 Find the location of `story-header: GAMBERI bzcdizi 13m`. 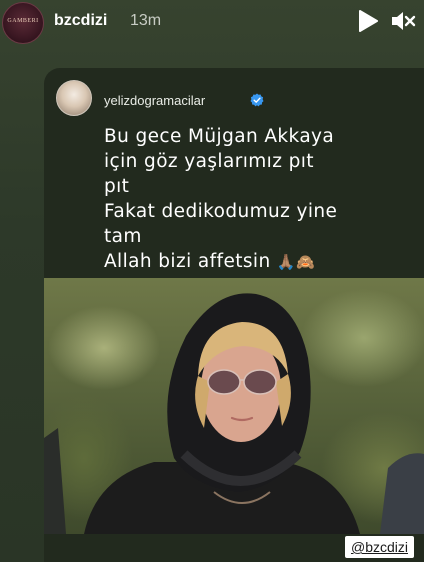

story-header: GAMBERI bzcdizi 13m is located at coordinates (212, 22).